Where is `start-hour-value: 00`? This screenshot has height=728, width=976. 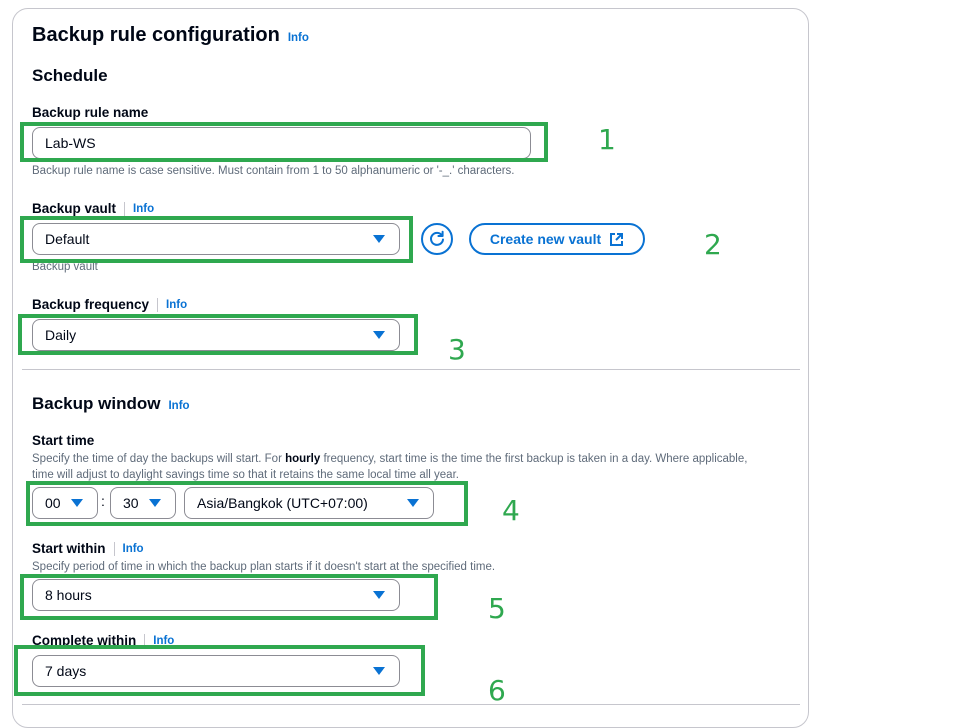
start-hour-value: 00 is located at coordinates (53, 503).